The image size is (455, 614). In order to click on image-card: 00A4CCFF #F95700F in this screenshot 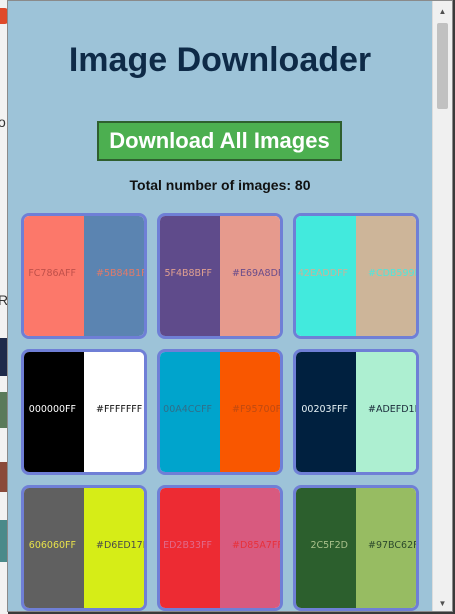, I will do `click(220, 412)`.